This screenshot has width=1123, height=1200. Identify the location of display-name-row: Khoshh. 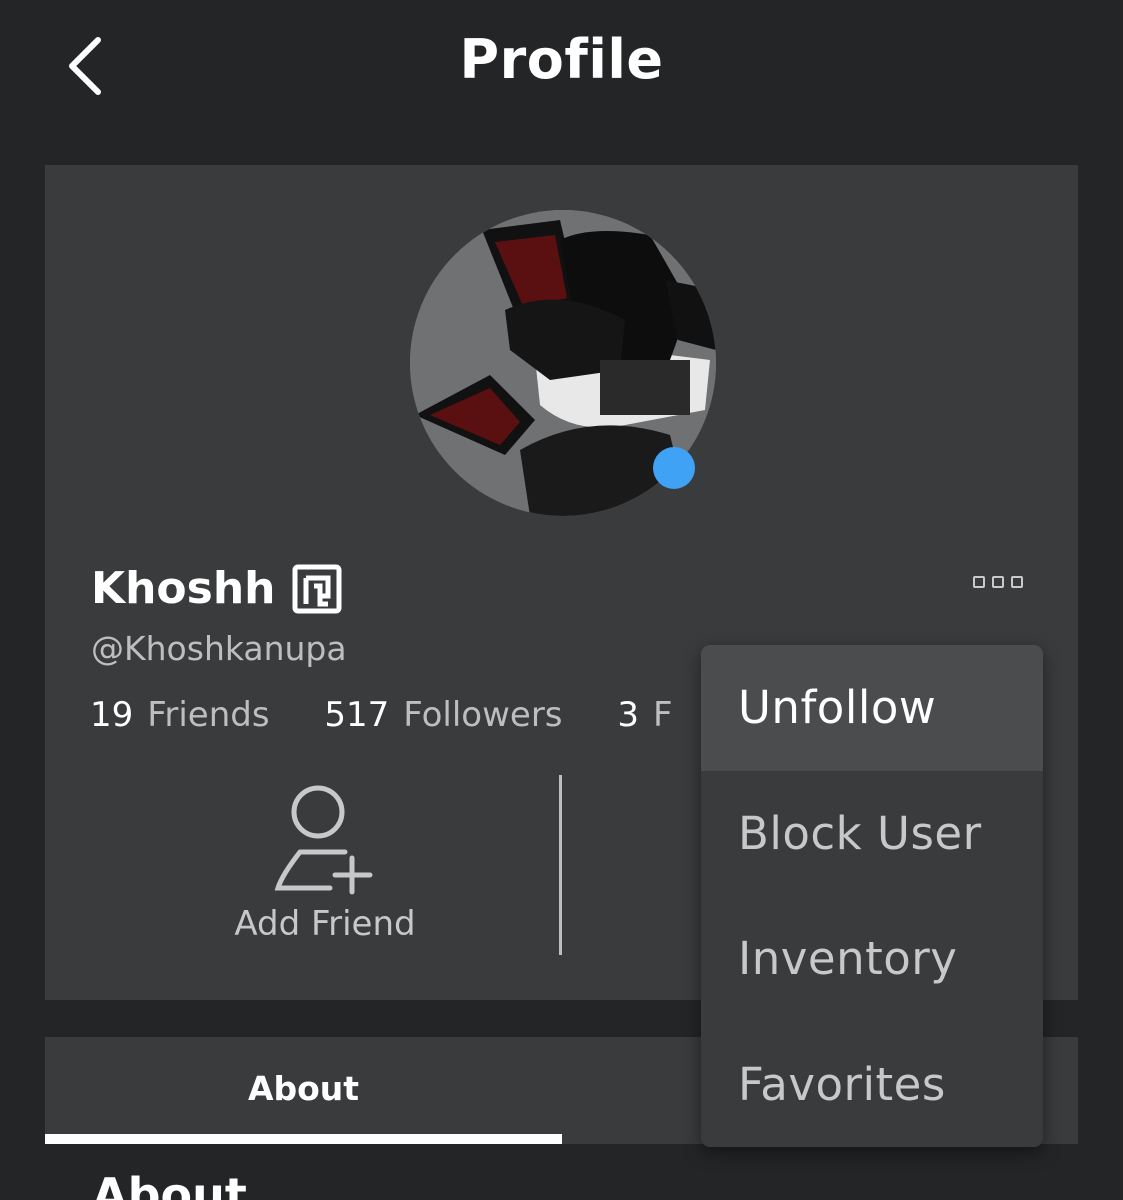
(216, 588).